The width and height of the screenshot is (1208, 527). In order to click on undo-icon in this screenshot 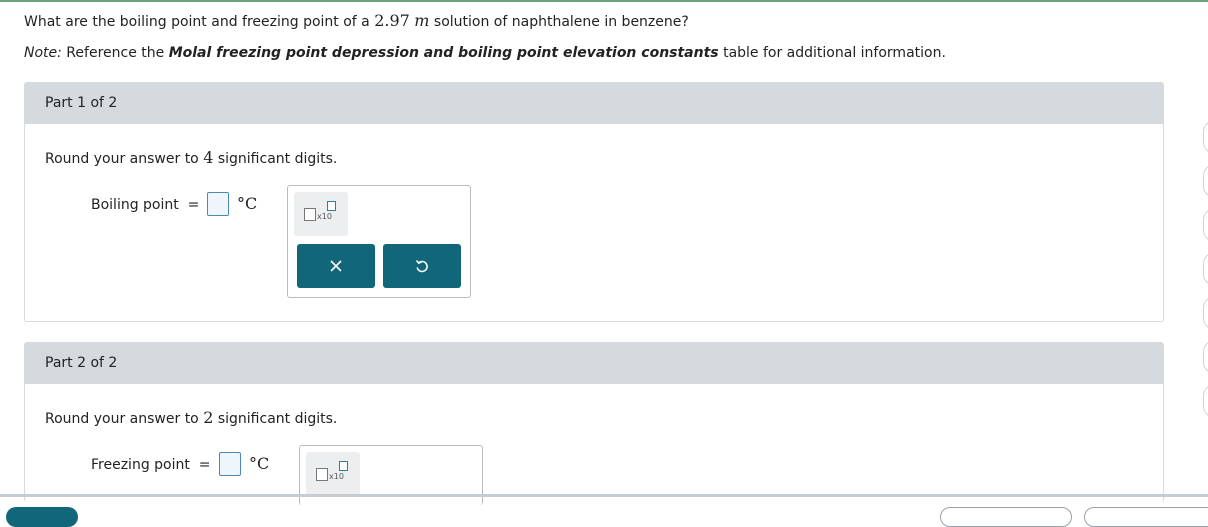, I will do `click(421, 266)`.